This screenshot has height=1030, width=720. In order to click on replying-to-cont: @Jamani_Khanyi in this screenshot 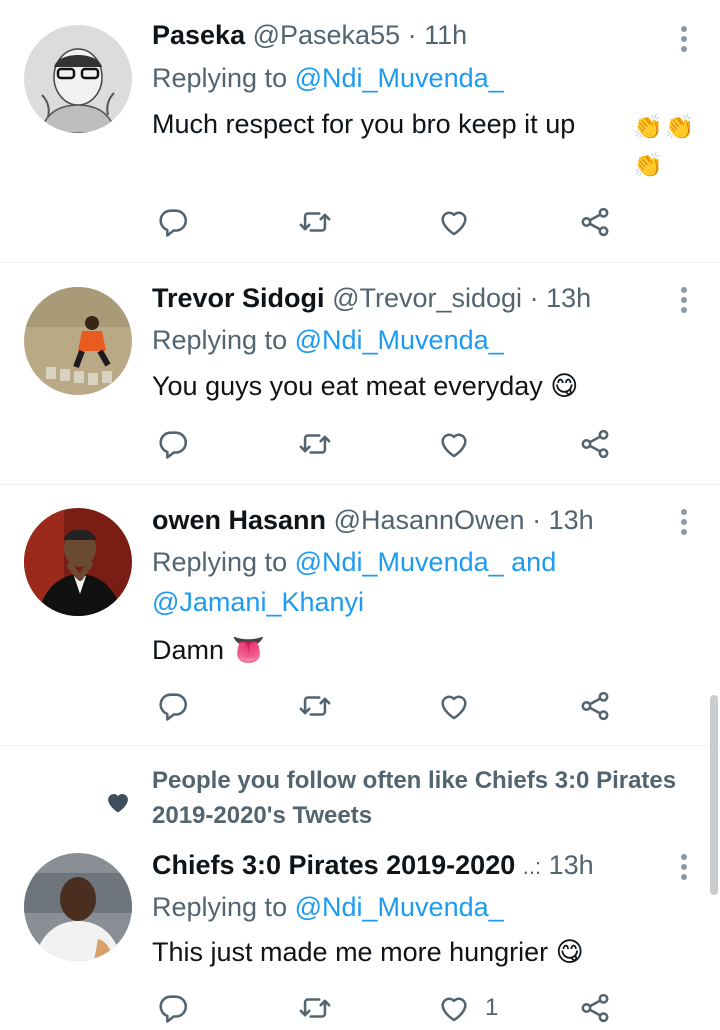, I will do `click(258, 602)`.